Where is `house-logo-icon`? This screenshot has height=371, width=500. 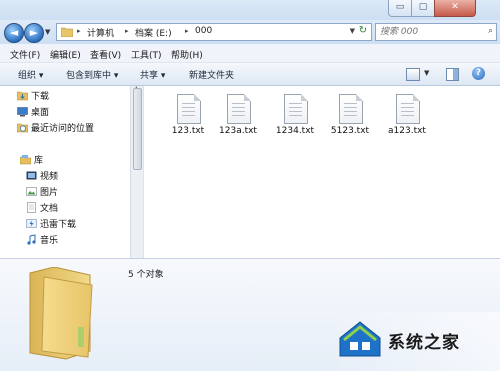 house-logo-icon is located at coordinates (360, 339).